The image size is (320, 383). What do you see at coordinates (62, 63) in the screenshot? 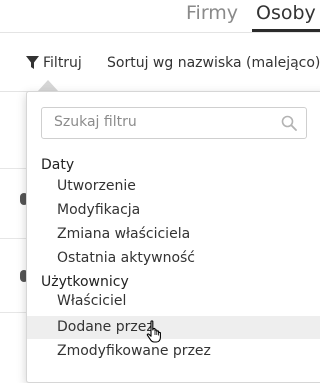
I see `filter-button-label: Filtruj` at bounding box center [62, 63].